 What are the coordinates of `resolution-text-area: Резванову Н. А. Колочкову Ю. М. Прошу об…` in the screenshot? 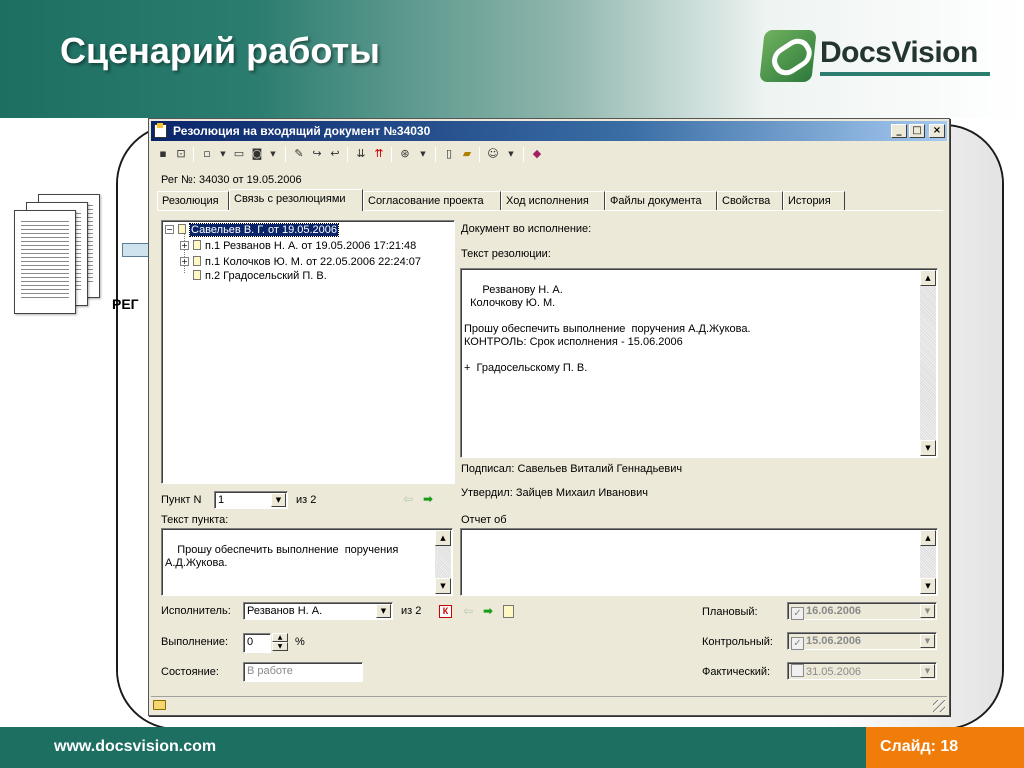 It's located at (699, 363).